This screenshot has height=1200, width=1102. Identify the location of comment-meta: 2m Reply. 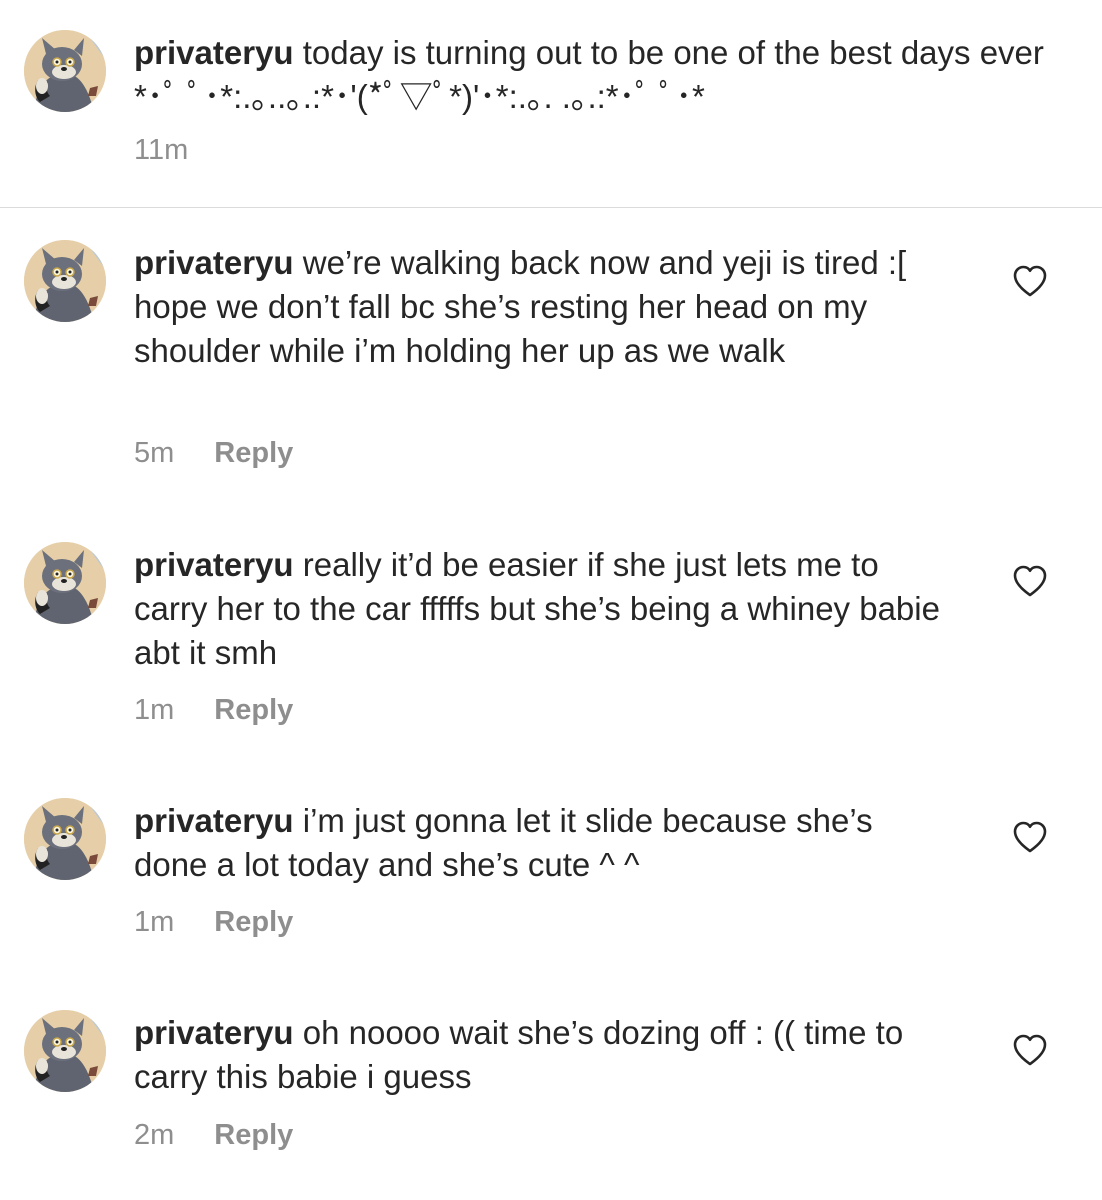
(213, 1135).